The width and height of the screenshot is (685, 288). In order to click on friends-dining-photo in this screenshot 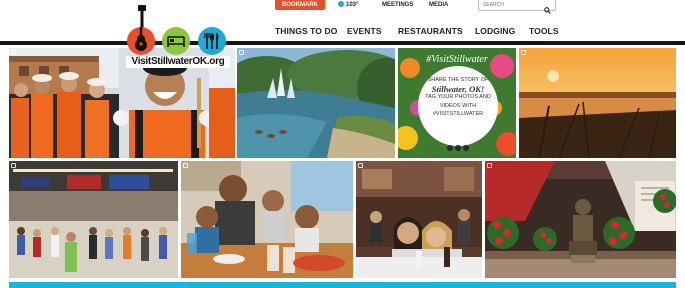, I will do `click(419, 219)`.